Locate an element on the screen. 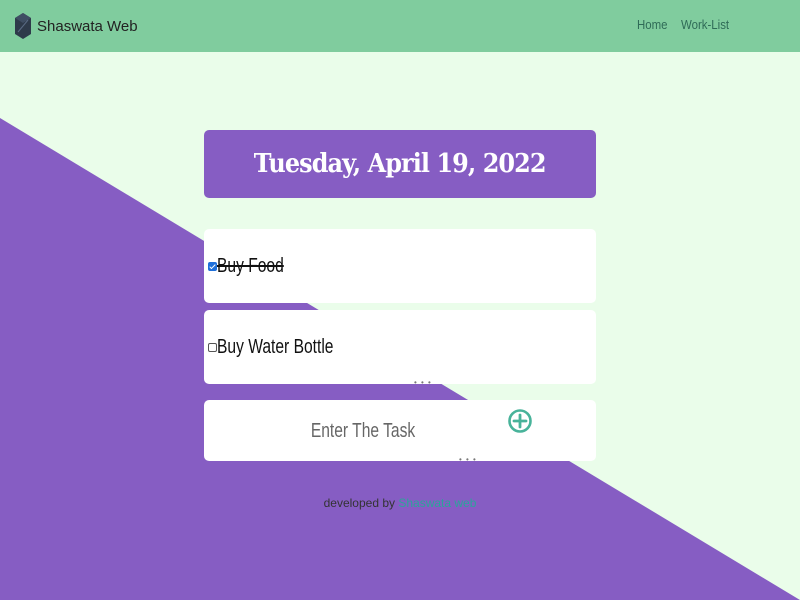 This screenshot has width=800, height=600. add-task-button is located at coordinates (520, 421).